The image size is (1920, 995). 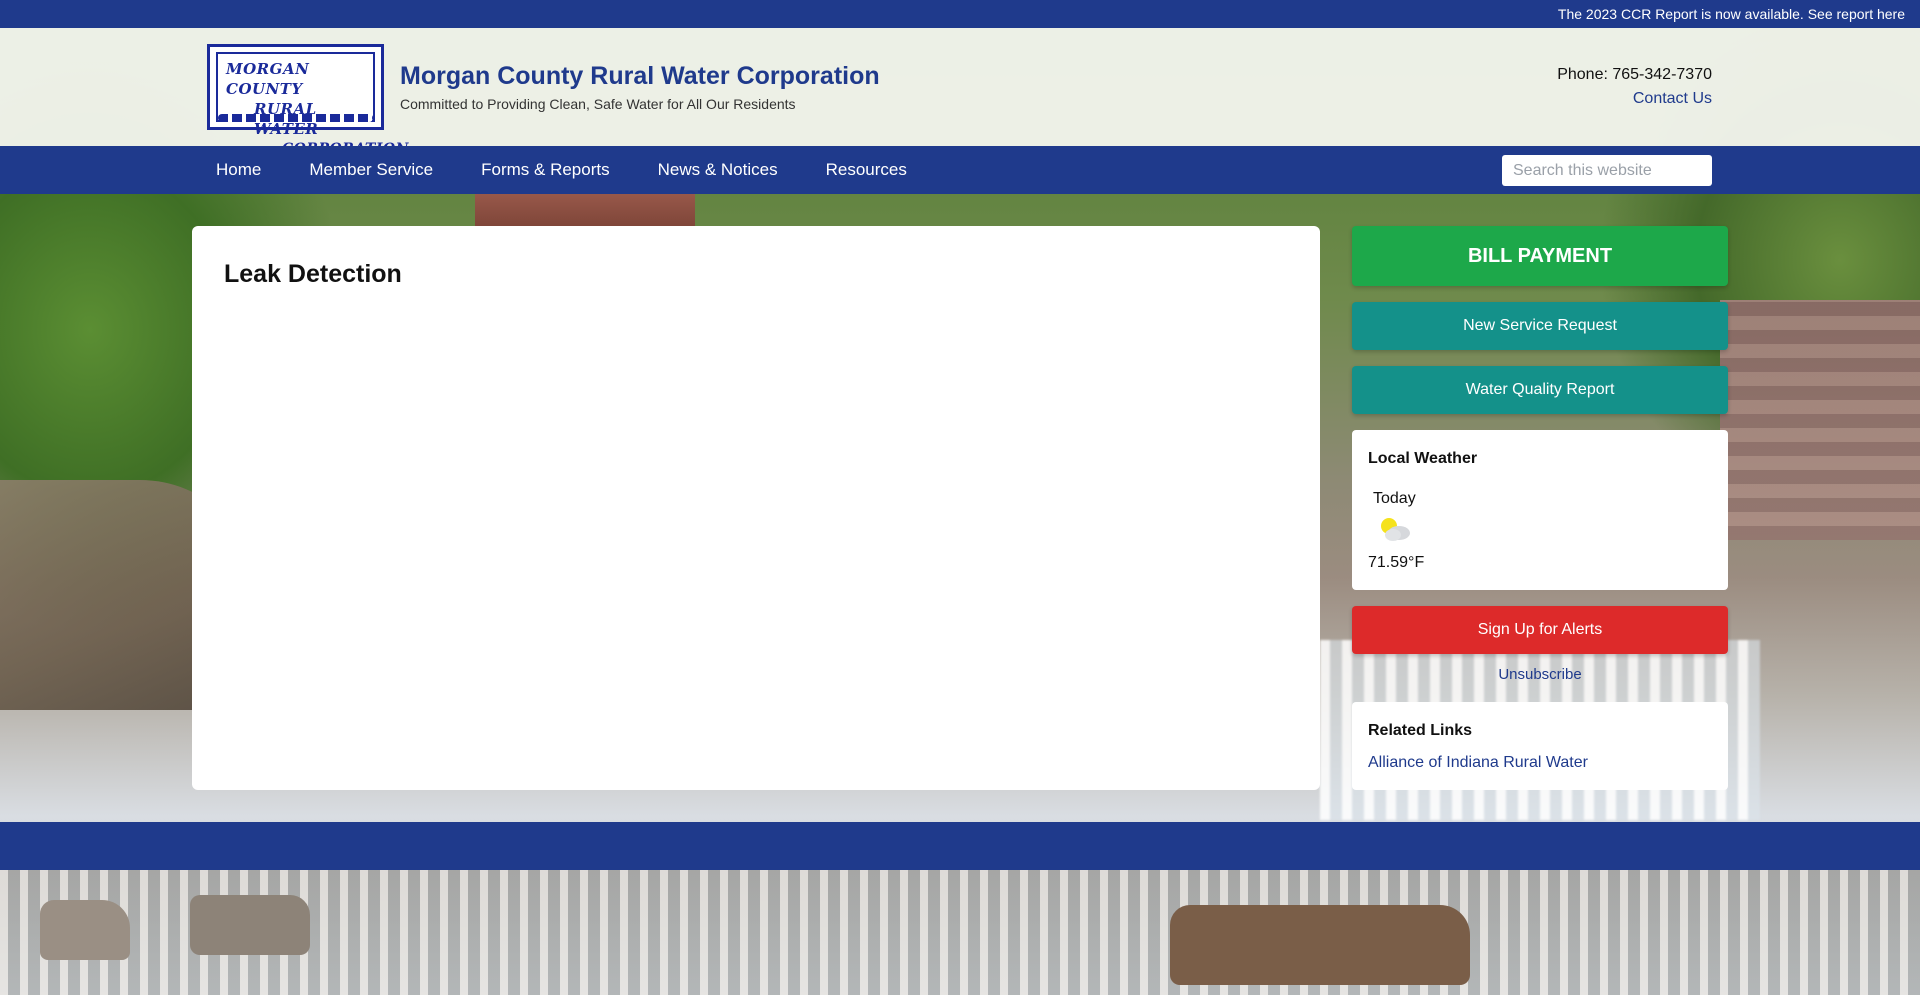 What do you see at coordinates (1540, 326) in the screenshot?
I see `new-service-request-button: New Service Request` at bounding box center [1540, 326].